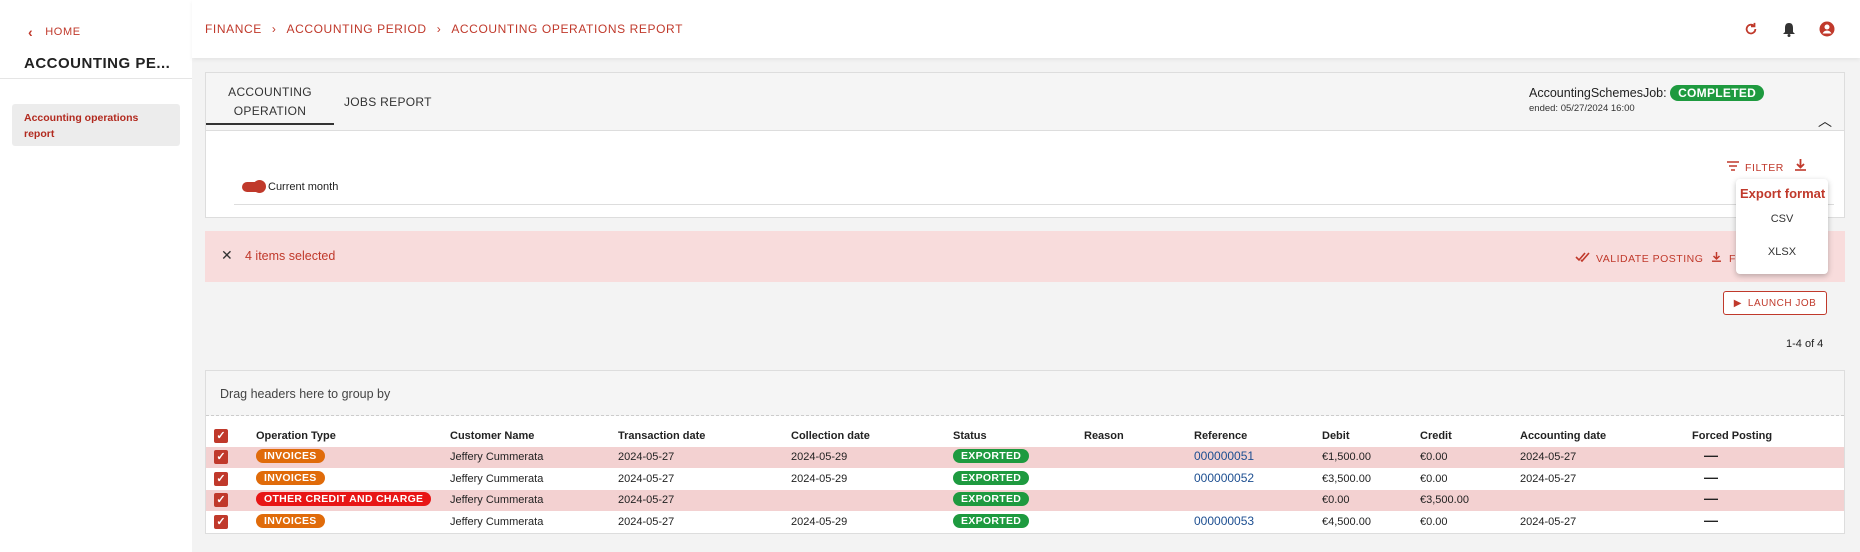 The height and width of the screenshot is (552, 1860). I want to click on account-icon, so click(1827, 29).